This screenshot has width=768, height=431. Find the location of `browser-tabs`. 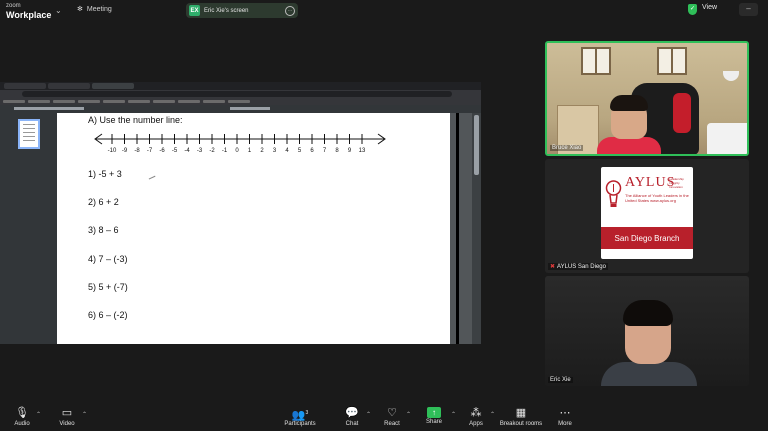

browser-tabs is located at coordinates (240, 86).